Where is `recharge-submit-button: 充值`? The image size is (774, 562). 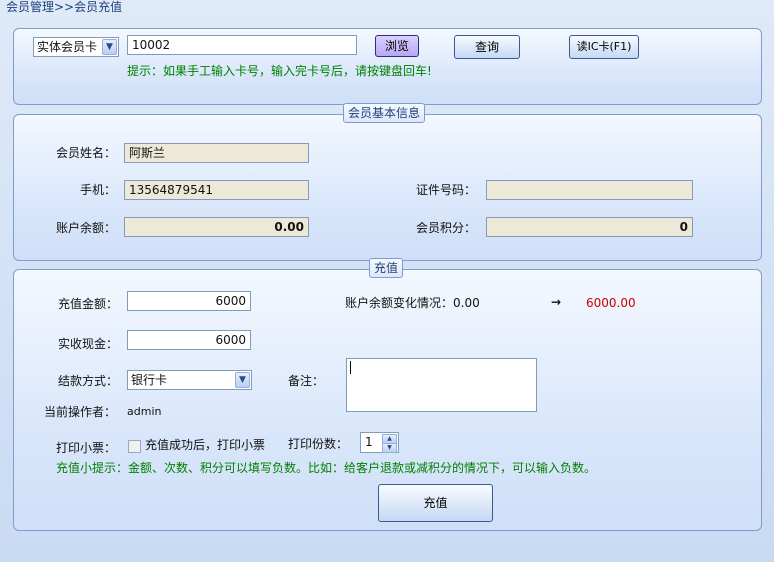
recharge-submit-button: 充值 is located at coordinates (435, 503).